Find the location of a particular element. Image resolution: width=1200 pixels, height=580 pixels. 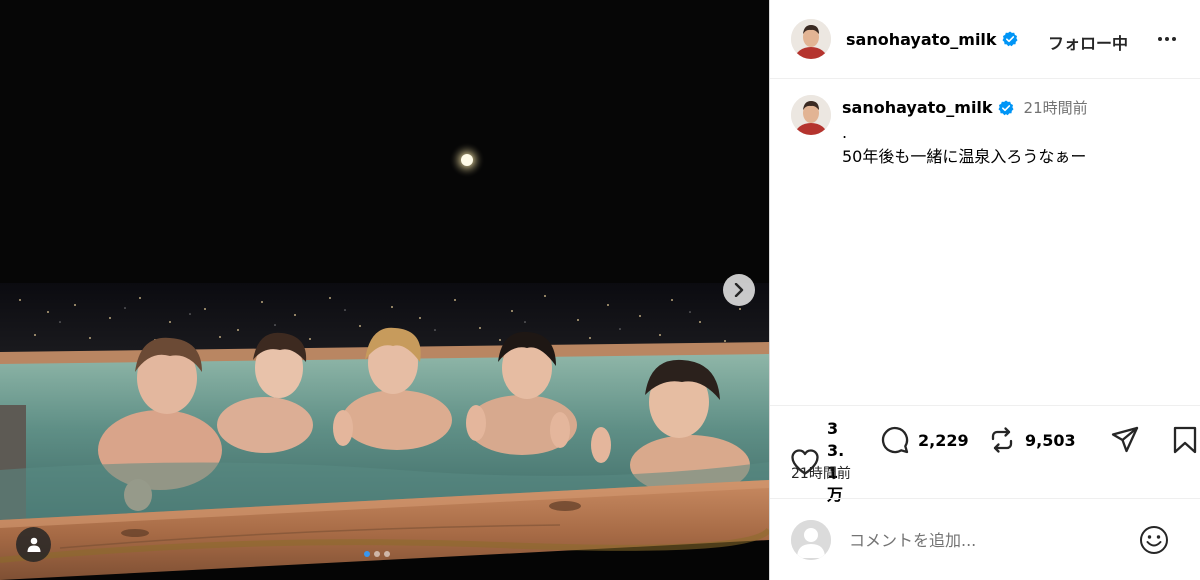

caption-timestamp: 21時間前 is located at coordinates (1056, 107).